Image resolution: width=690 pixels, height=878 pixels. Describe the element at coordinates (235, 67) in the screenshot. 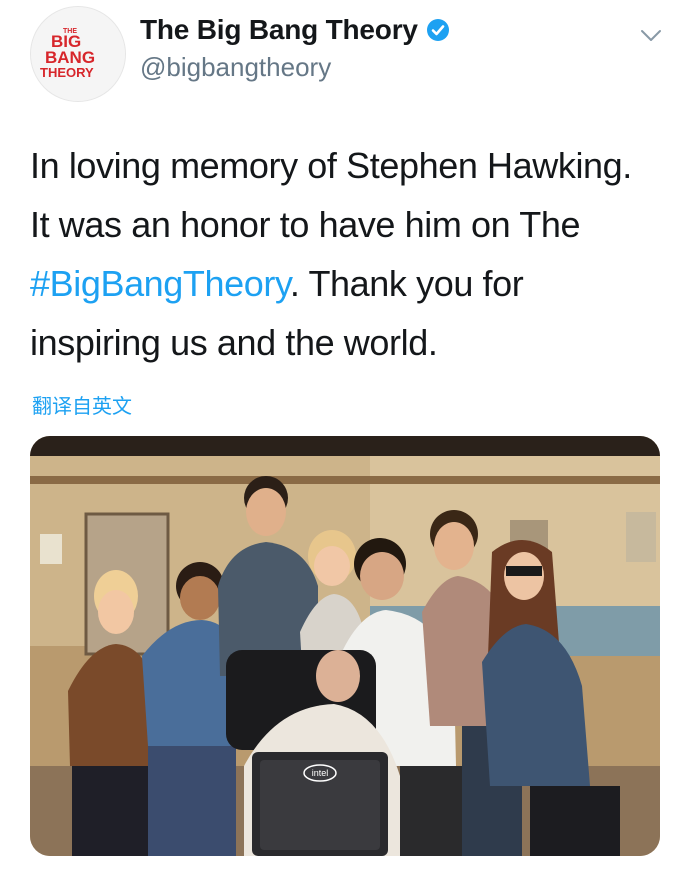

I see `user-handle: @bigbangtheory` at that location.